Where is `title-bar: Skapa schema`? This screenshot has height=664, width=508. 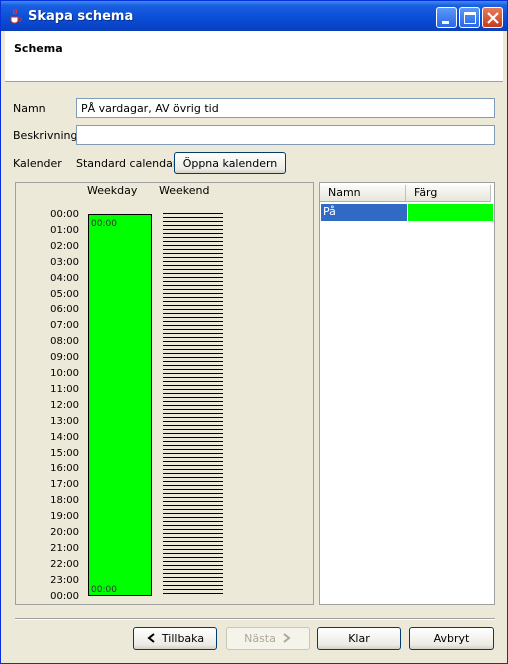 title-bar: Skapa schema is located at coordinates (254, 16).